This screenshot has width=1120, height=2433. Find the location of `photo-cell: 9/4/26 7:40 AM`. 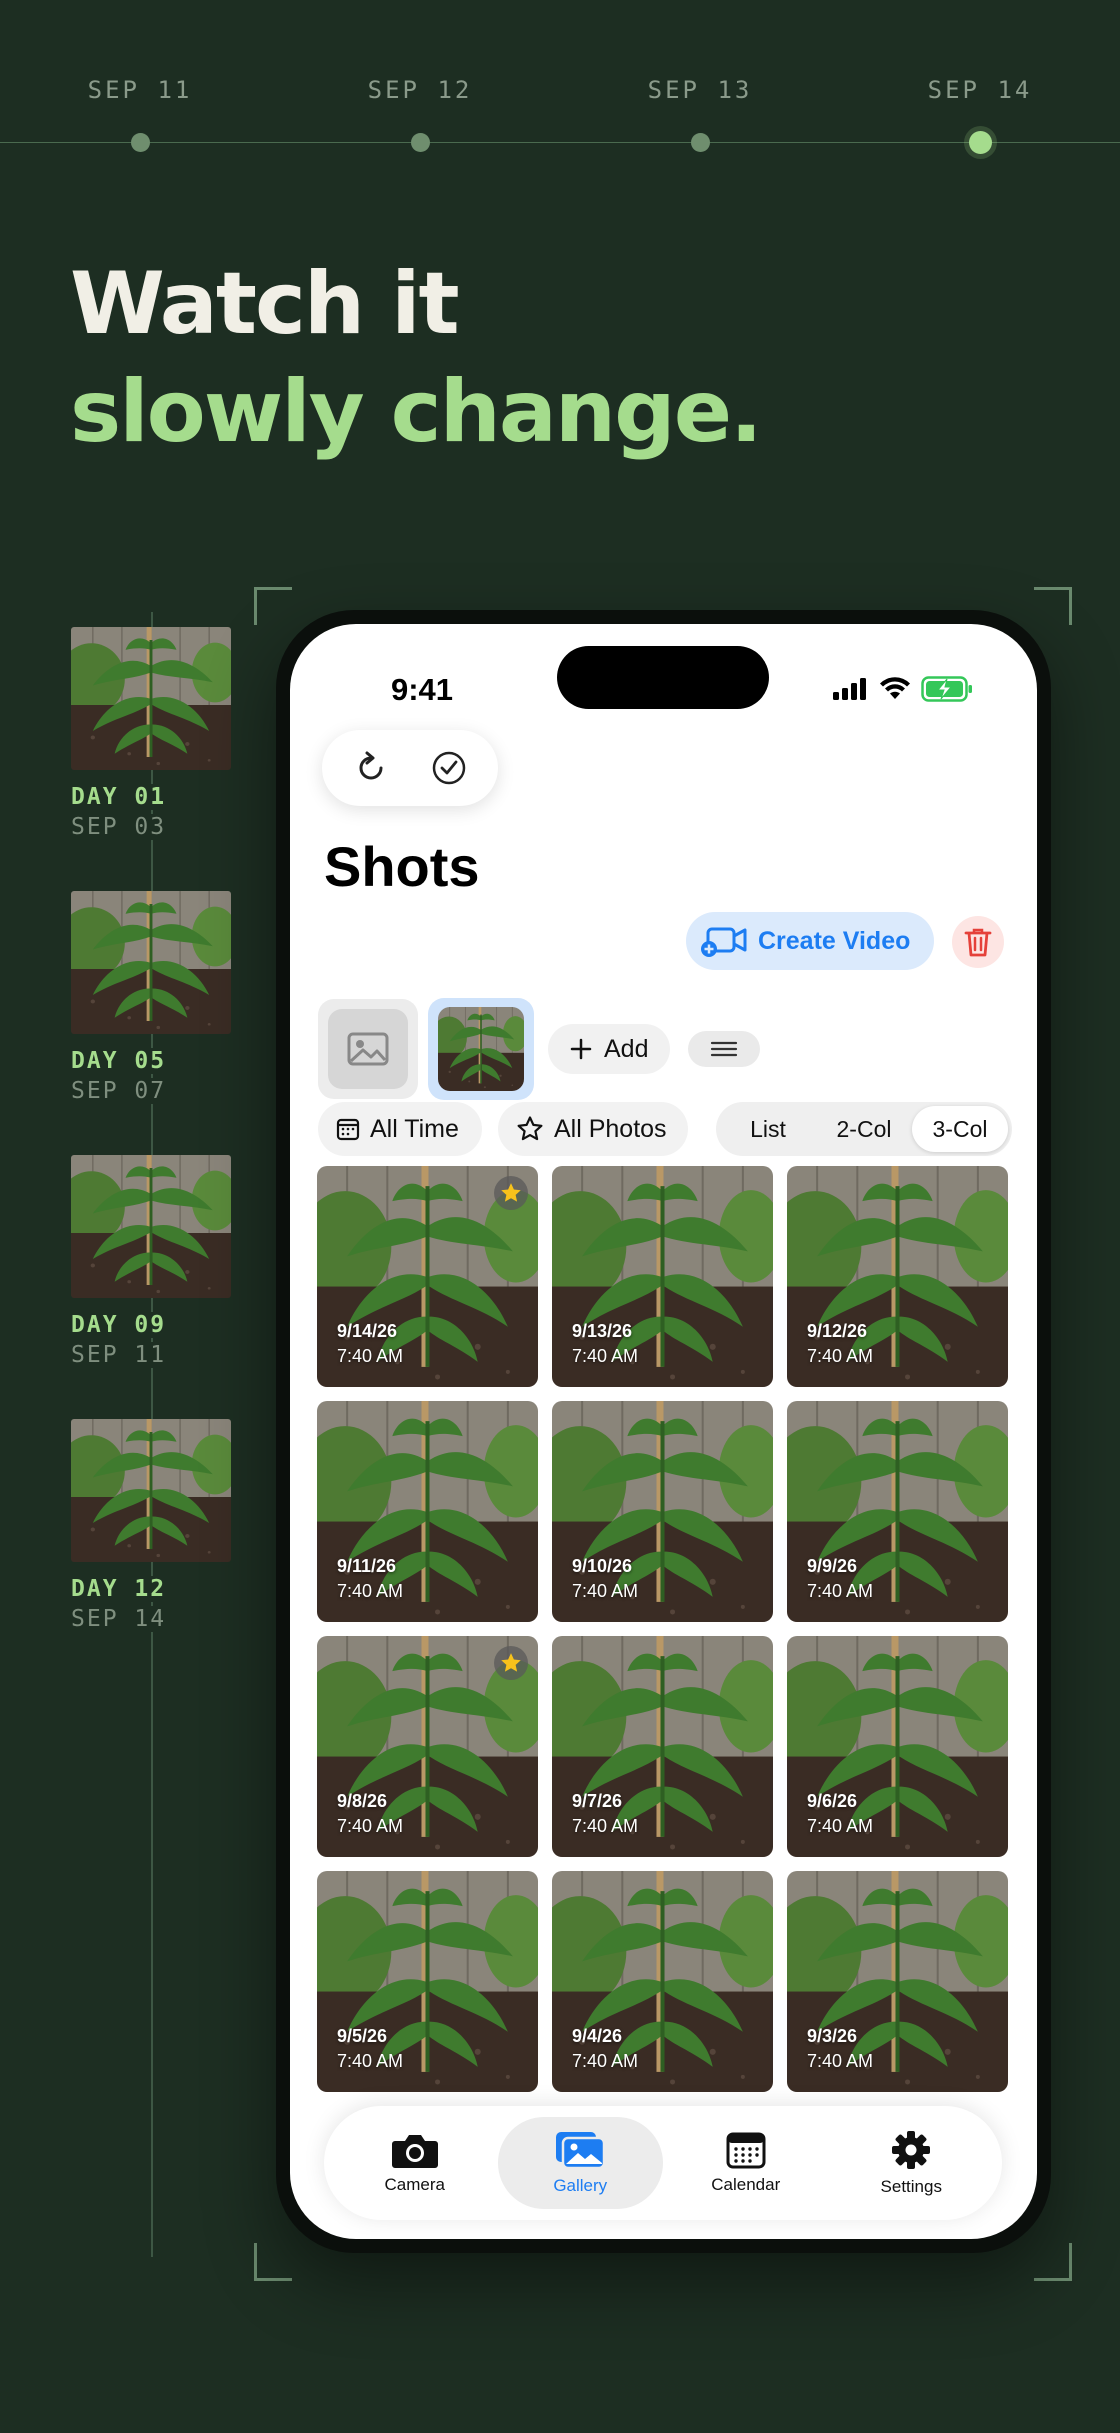

photo-cell: 9/4/26 7:40 AM is located at coordinates (662, 1981).